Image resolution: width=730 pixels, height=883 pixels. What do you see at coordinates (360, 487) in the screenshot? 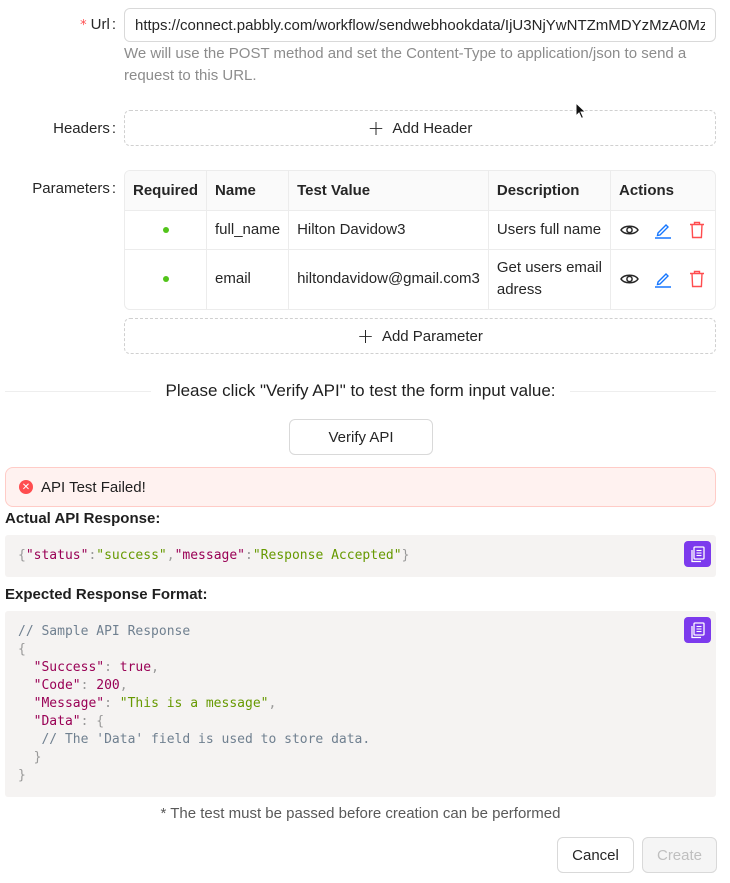
I see `error-alert: ✕ API Test Failed!` at bounding box center [360, 487].